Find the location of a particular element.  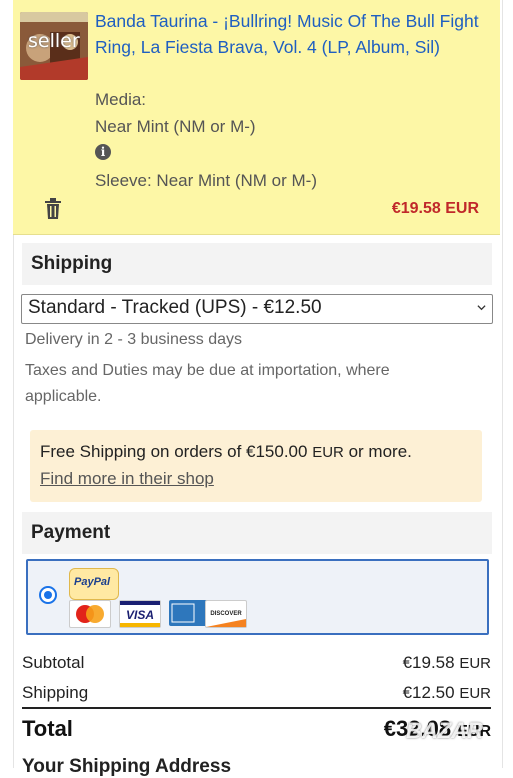

seller-overlay-text: seller is located at coordinates (54, 41).